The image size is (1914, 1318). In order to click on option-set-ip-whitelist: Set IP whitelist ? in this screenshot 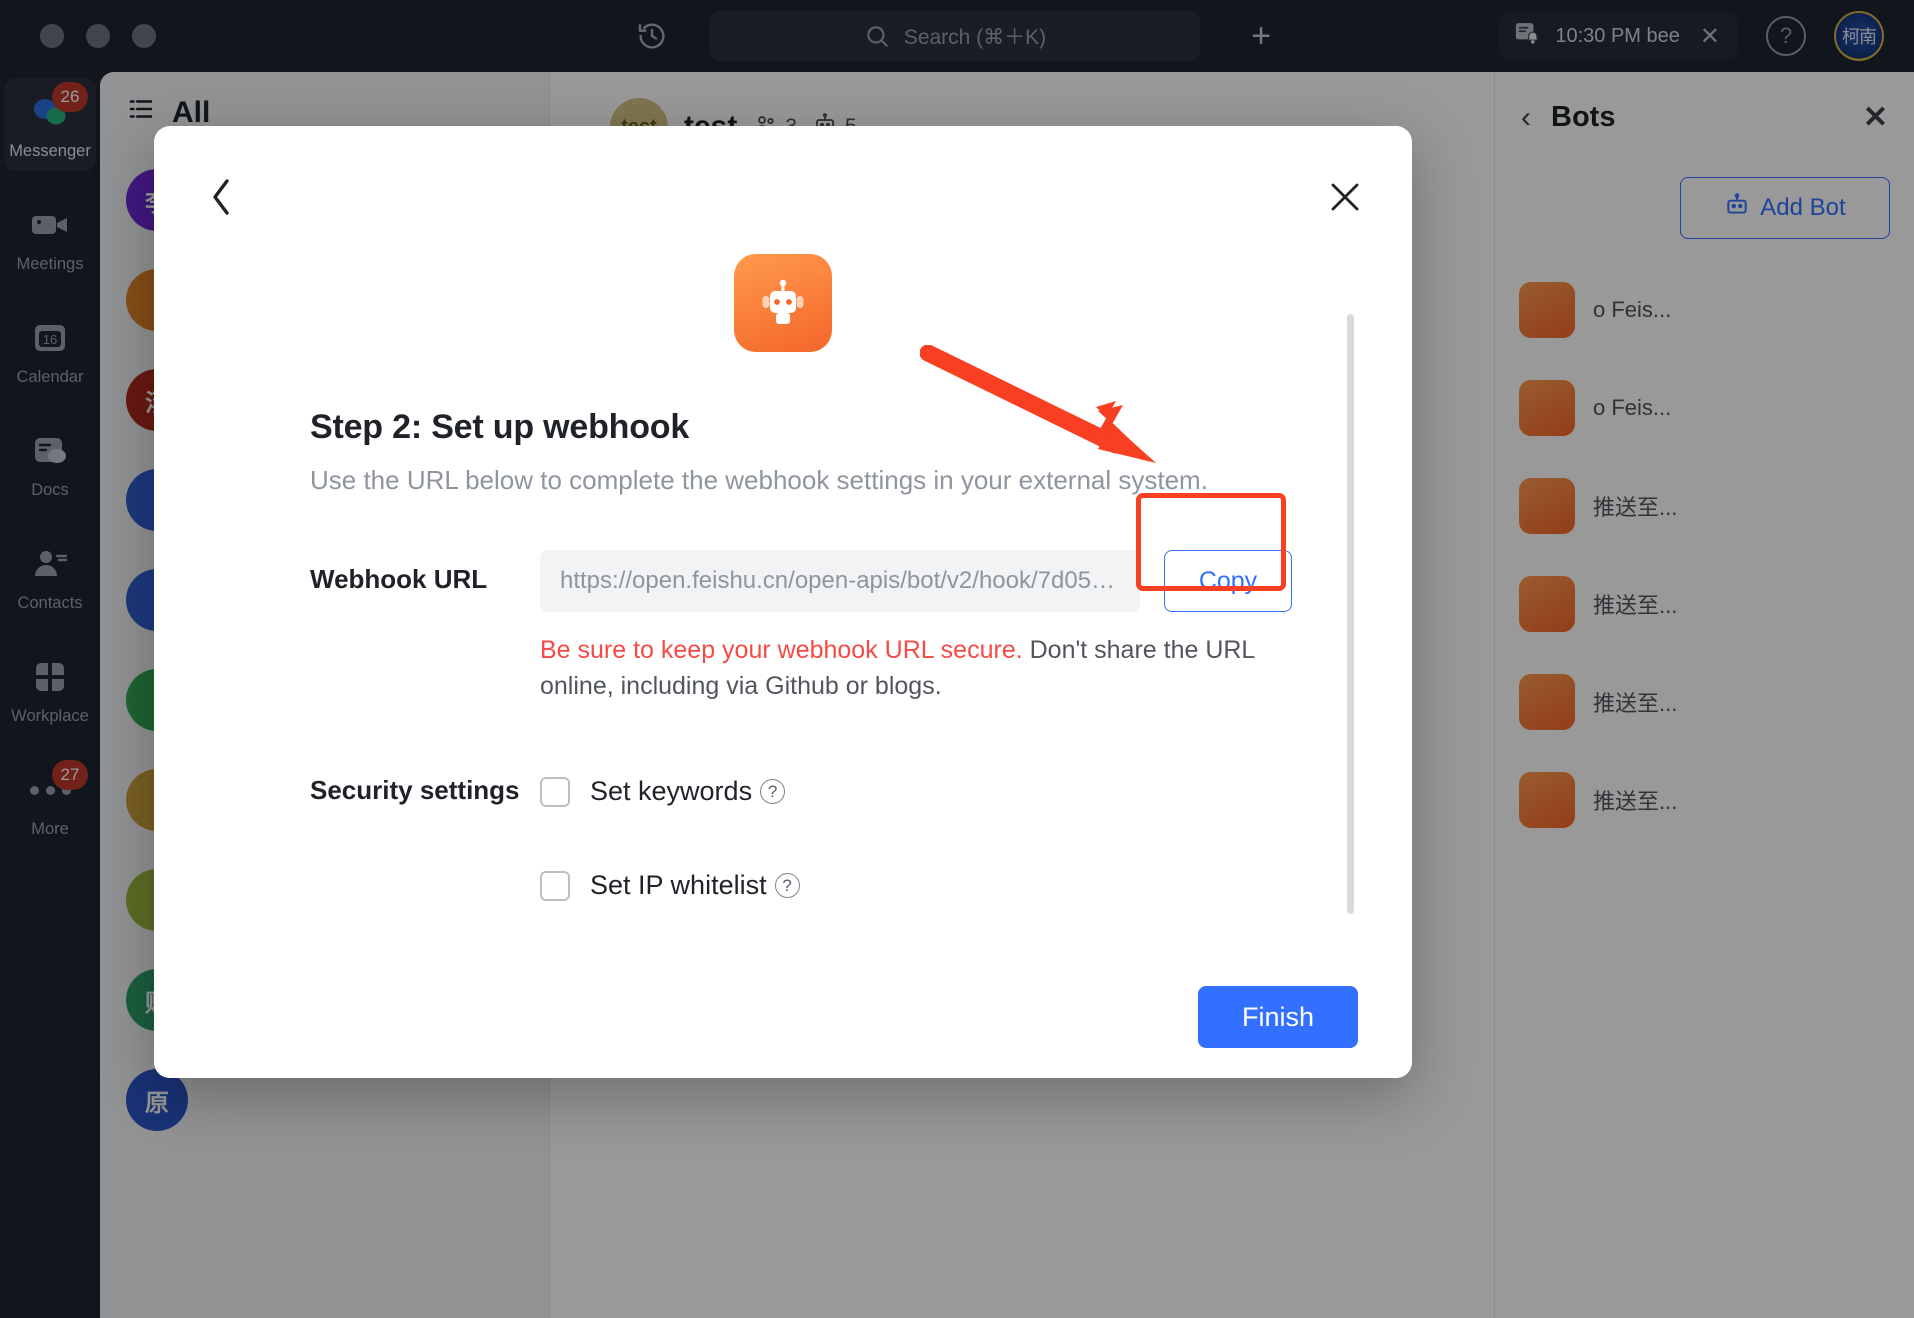, I will do `click(729, 886)`.